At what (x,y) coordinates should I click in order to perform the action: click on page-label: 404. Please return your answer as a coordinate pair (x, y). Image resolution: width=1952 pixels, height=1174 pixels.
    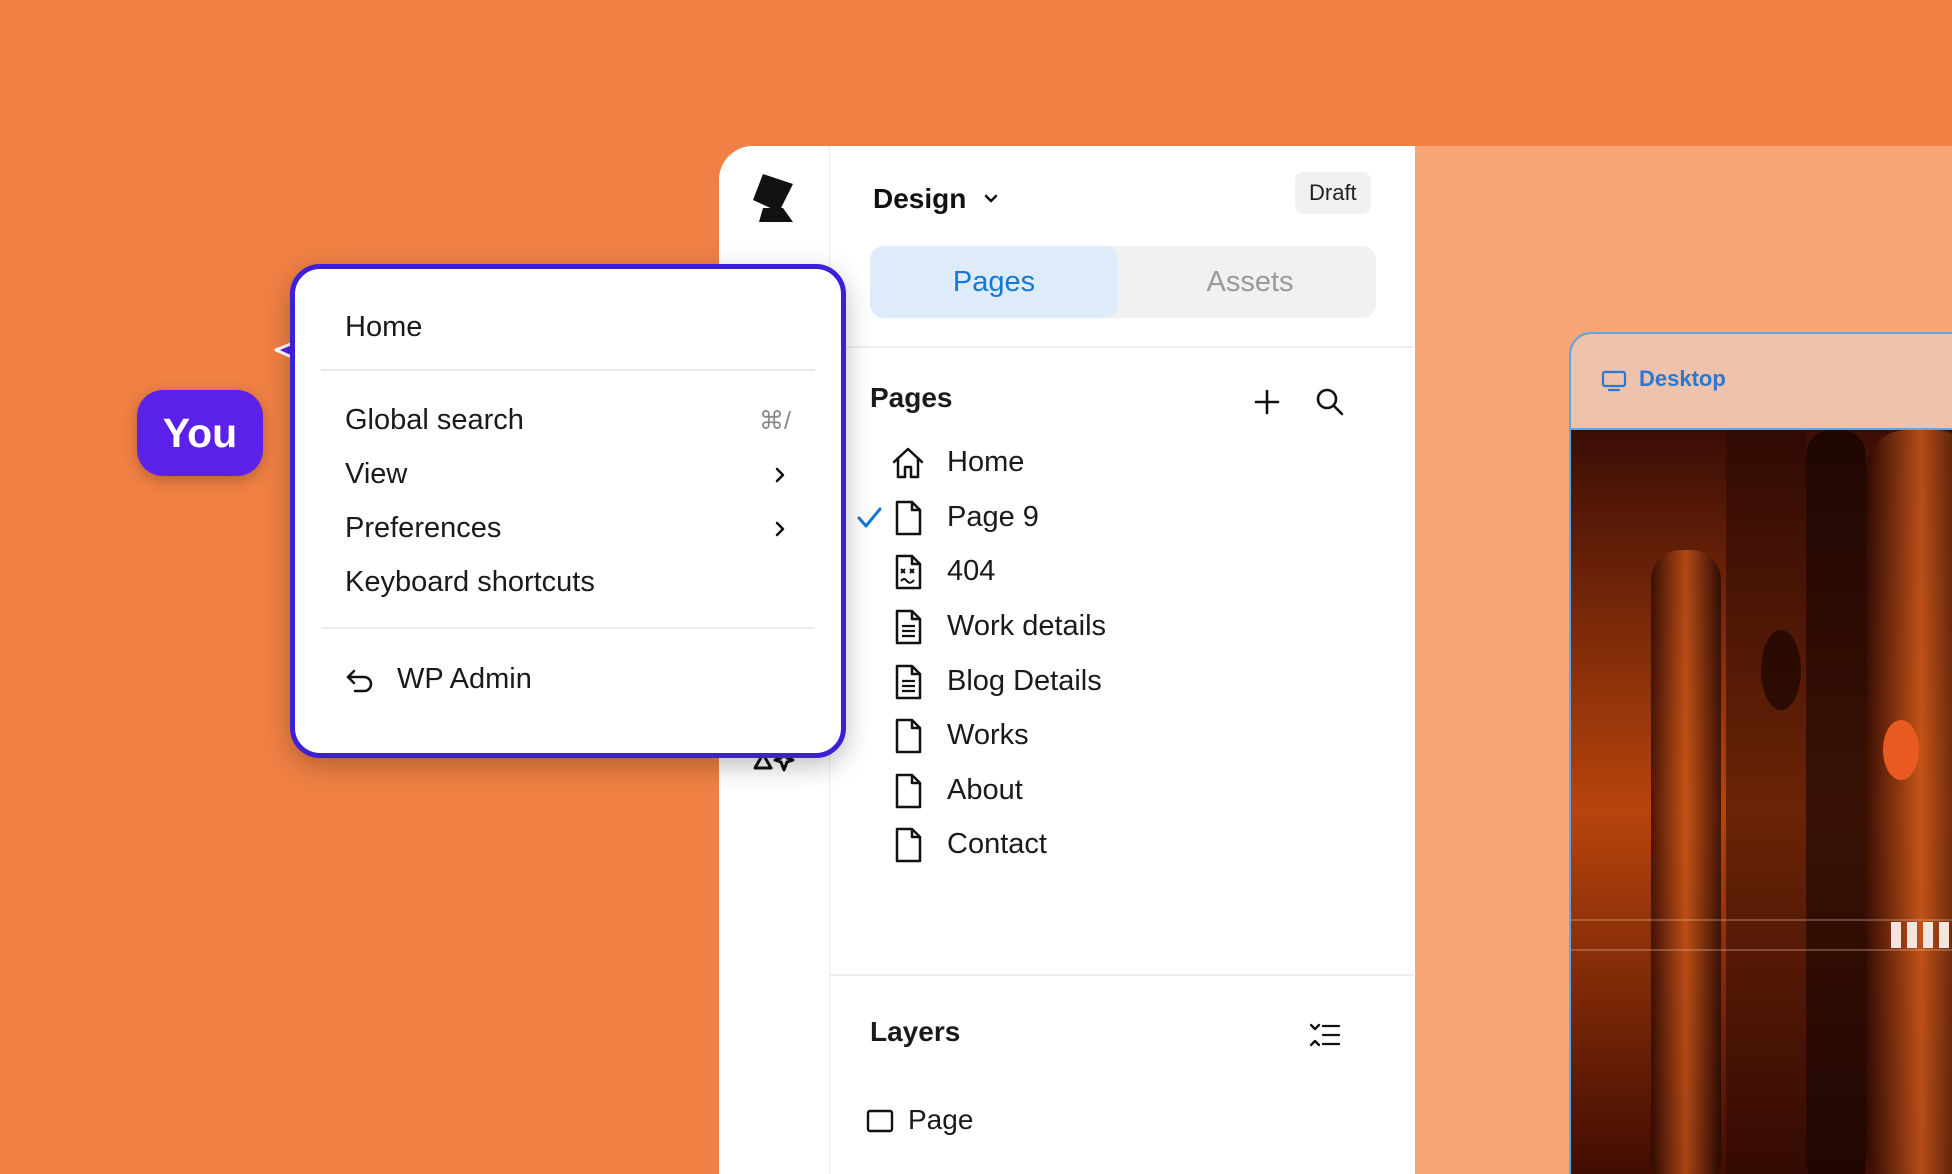
    Looking at the image, I should click on (971, 571).